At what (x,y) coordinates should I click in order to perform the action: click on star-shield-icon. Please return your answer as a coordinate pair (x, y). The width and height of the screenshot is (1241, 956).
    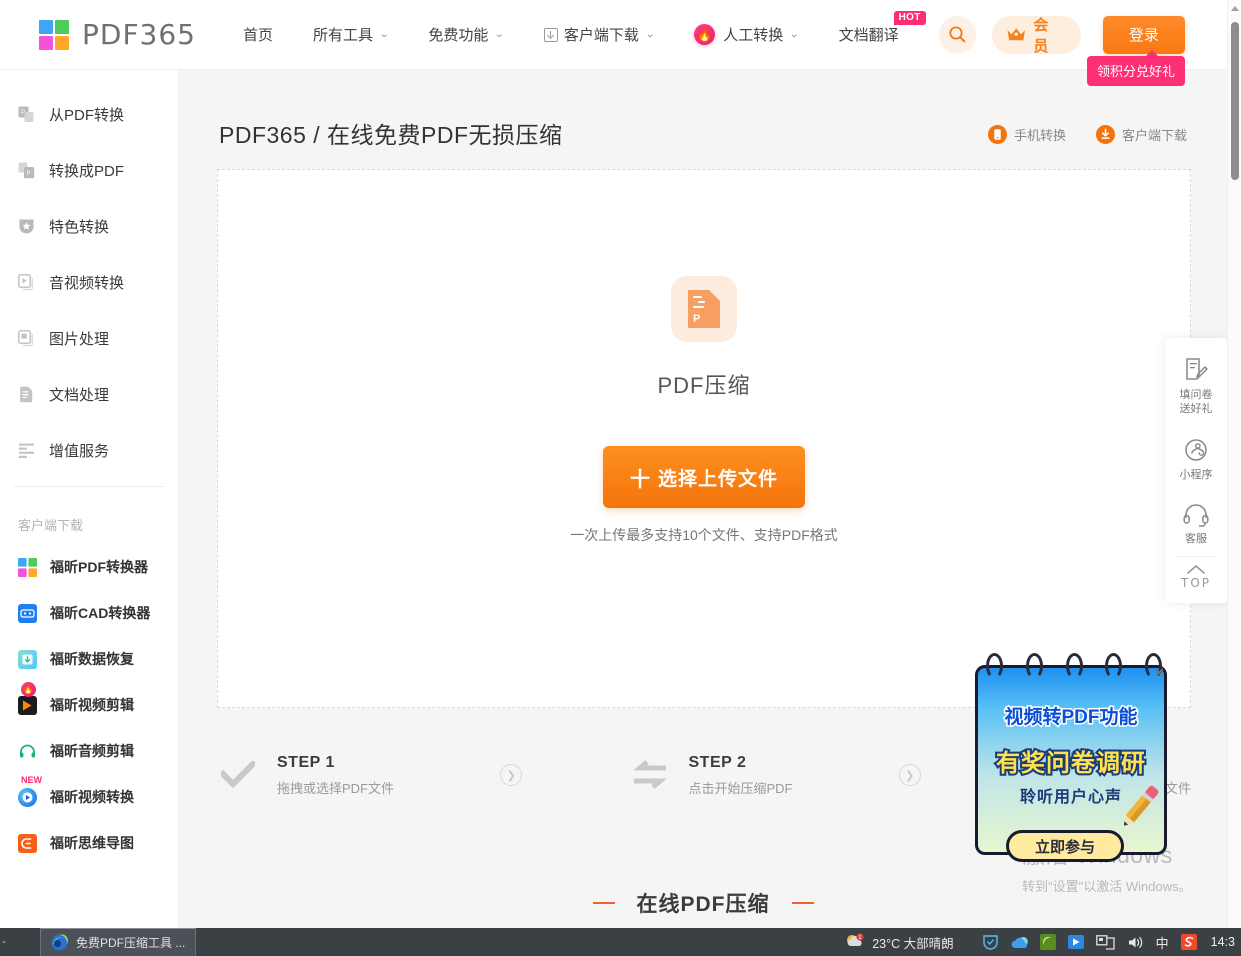
    Looking at the image, I should click on (26, 226).